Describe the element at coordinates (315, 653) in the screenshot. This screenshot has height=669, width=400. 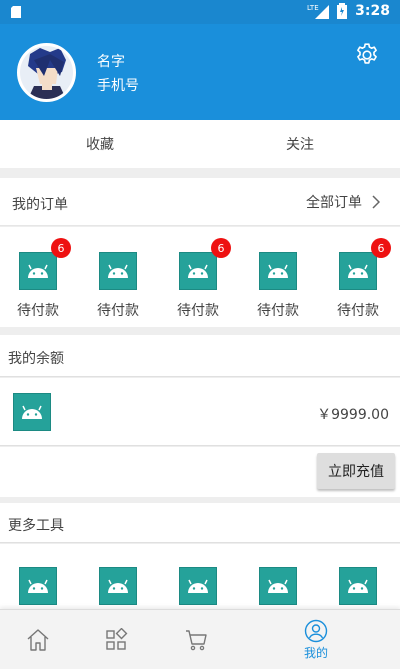
I see `tab-profile-label: 我的` at that location.